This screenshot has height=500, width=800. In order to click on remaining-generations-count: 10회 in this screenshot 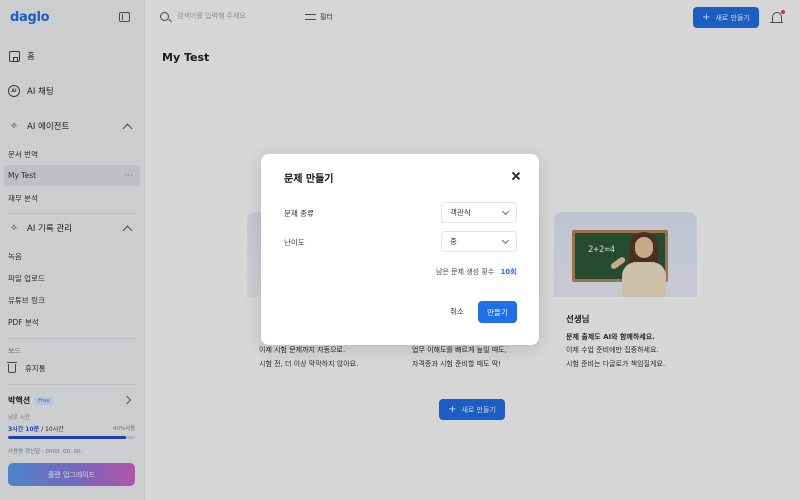, I will do `click(508, 272)`.